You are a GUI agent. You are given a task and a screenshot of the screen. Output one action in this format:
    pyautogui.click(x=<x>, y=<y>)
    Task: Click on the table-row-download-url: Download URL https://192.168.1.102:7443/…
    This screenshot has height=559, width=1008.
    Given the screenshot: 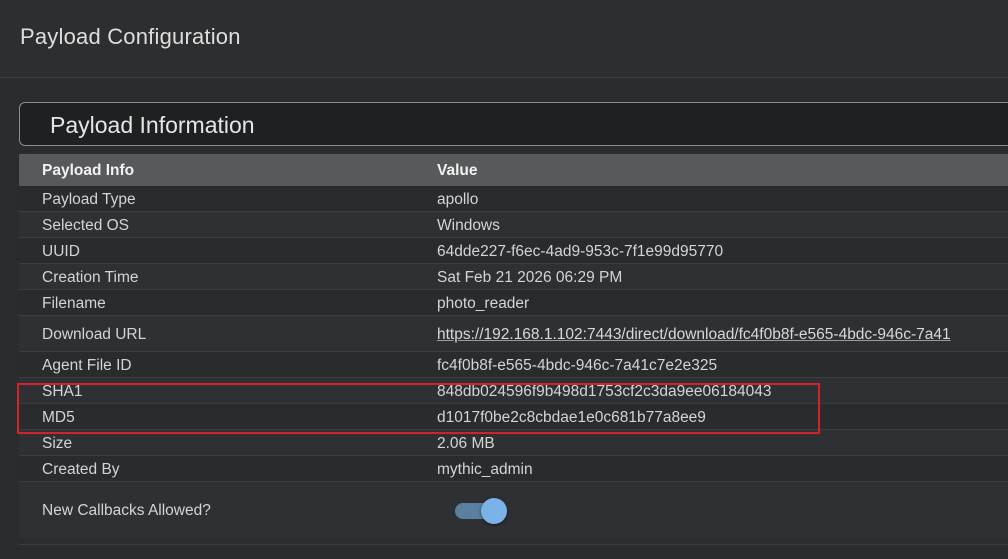 What is the action you would take?
    pyautogui.click(x=513, y=334)
    